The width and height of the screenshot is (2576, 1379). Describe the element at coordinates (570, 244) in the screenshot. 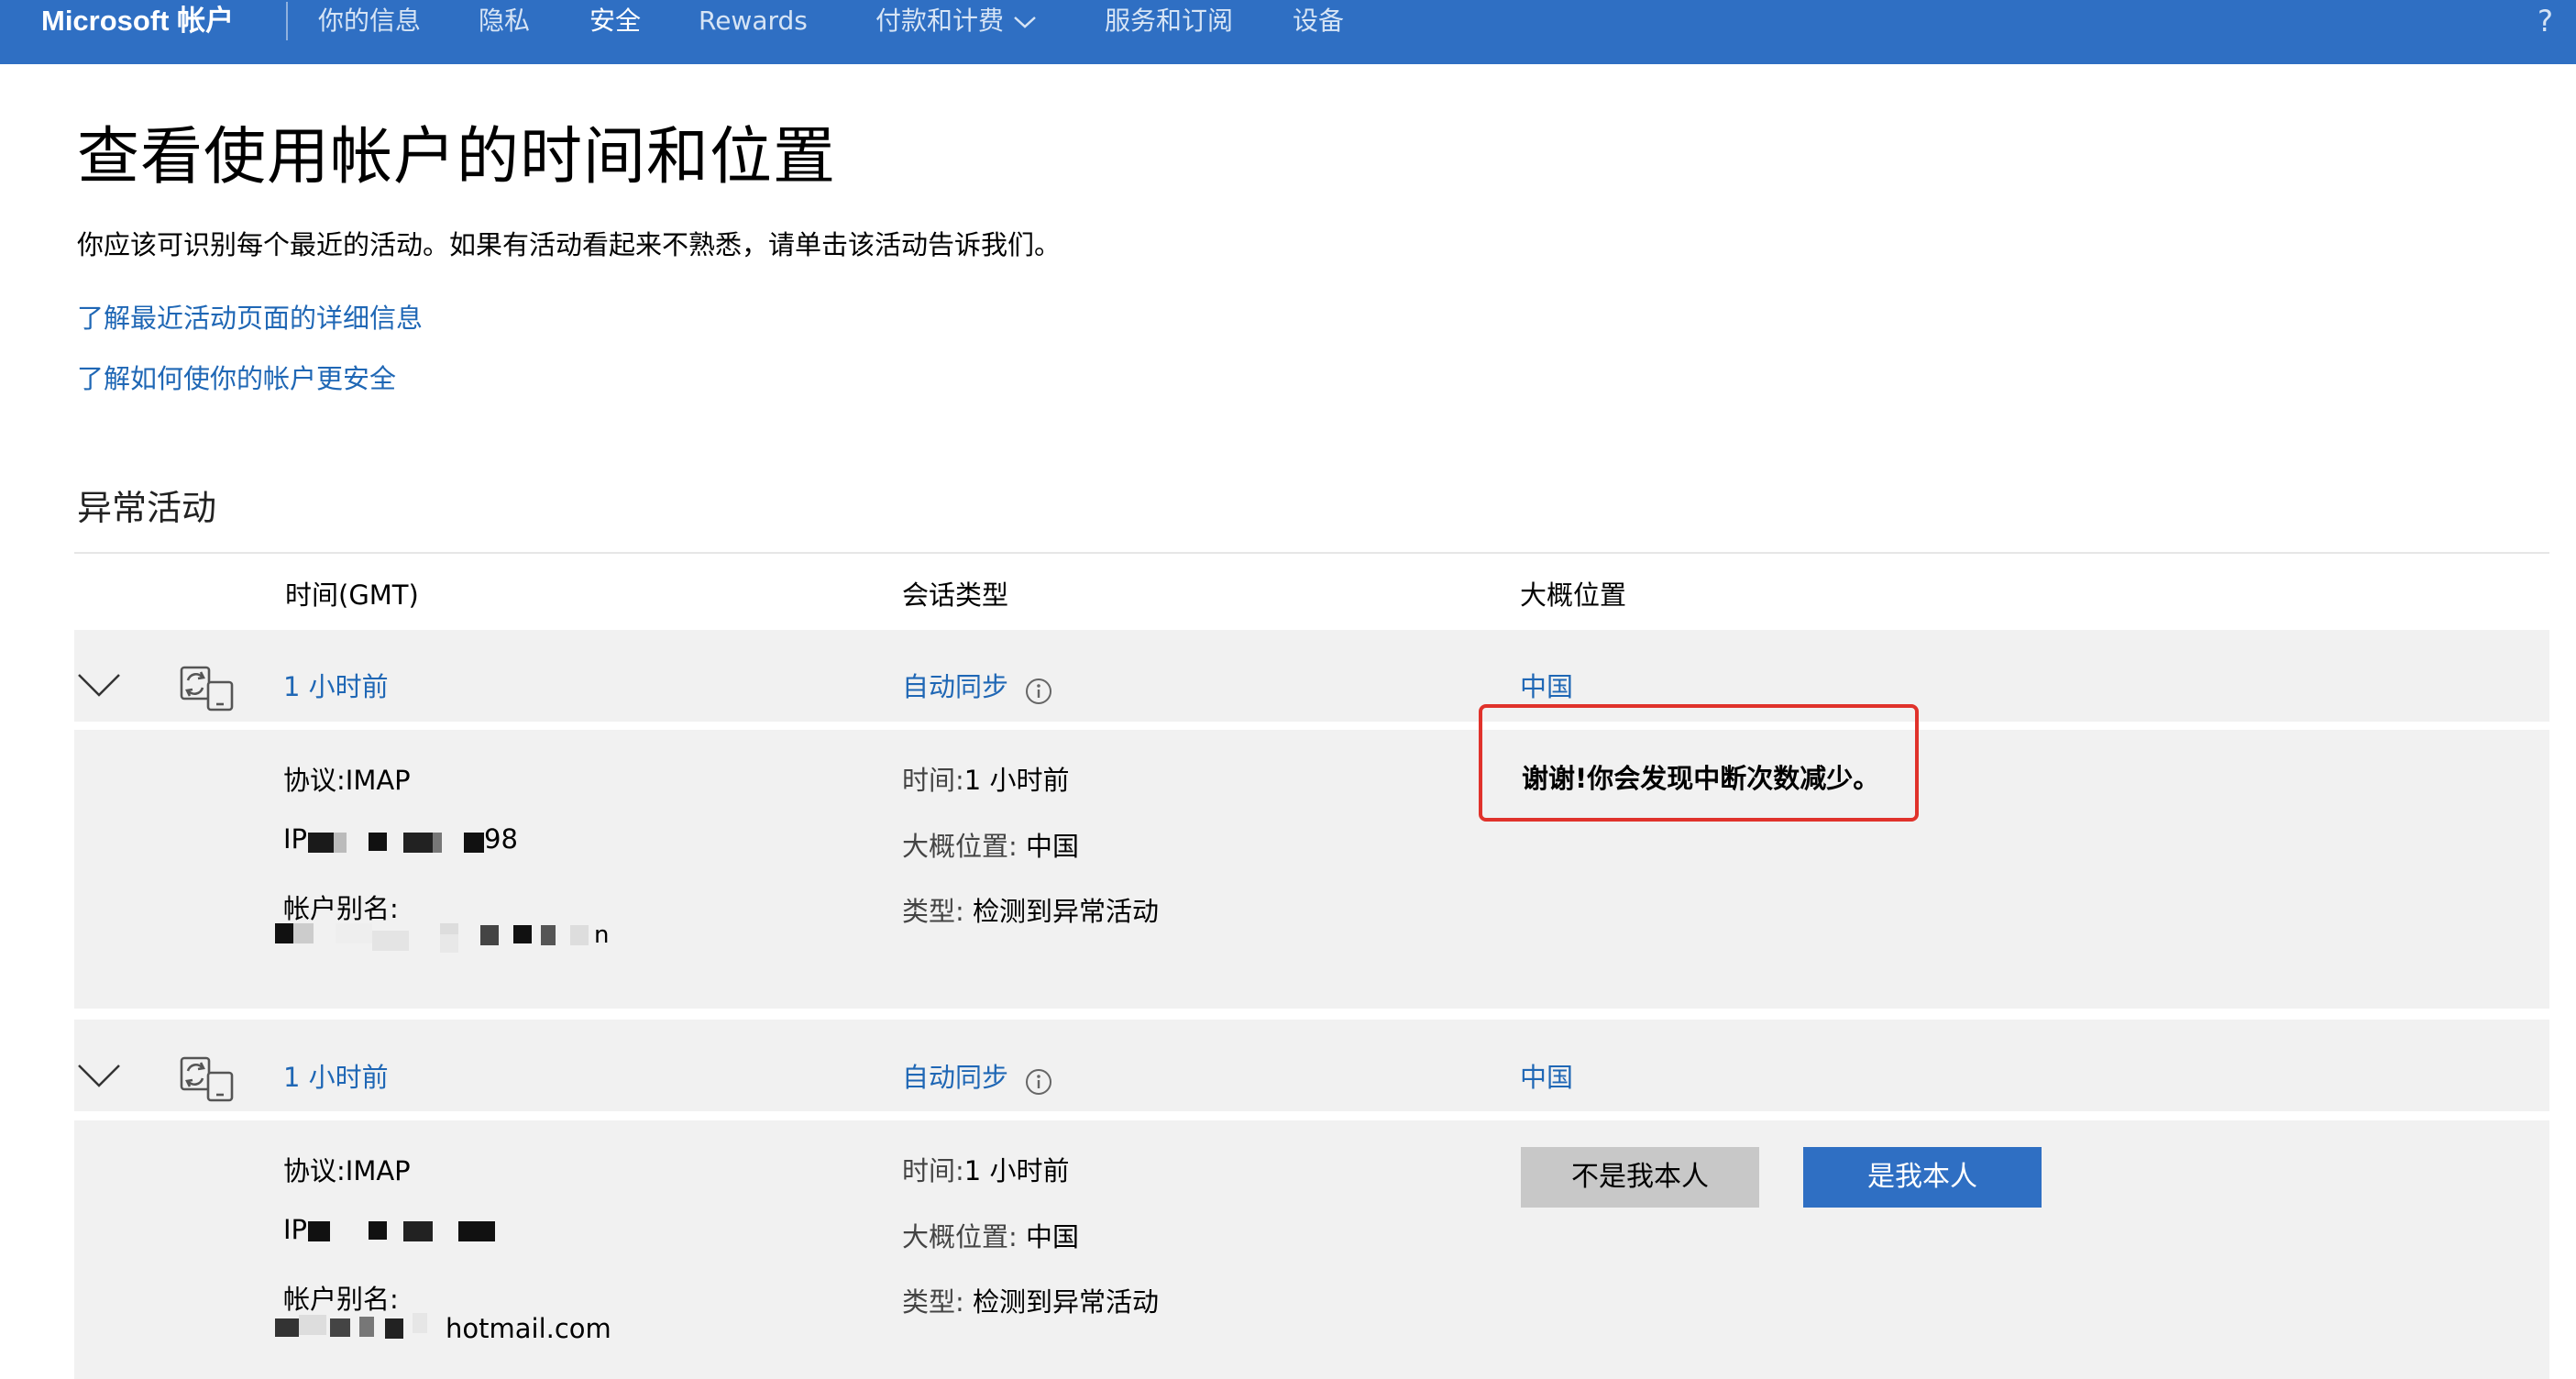

I see `intro-text: 你应该可识别每个最近的活动。如果有活动看起来不熟悉，请单击该活动告诉我们。` at that location.